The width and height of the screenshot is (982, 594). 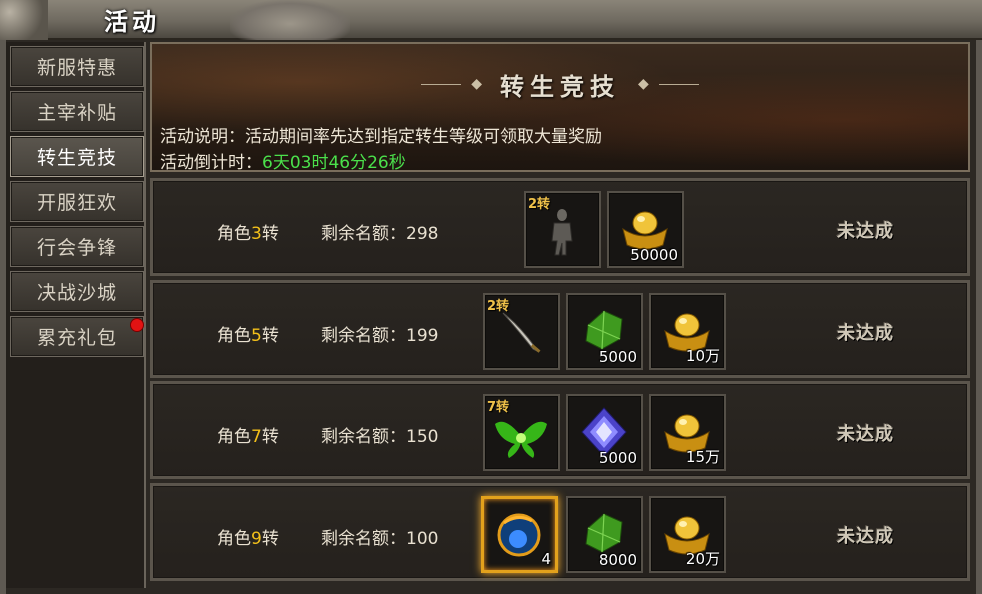 I want to click on sidebar: 新服特惠 主宰补贴 转生竞技 开服狂欢 行会争锋 决战沙城 累充礼包, so click(x=76, y=315).